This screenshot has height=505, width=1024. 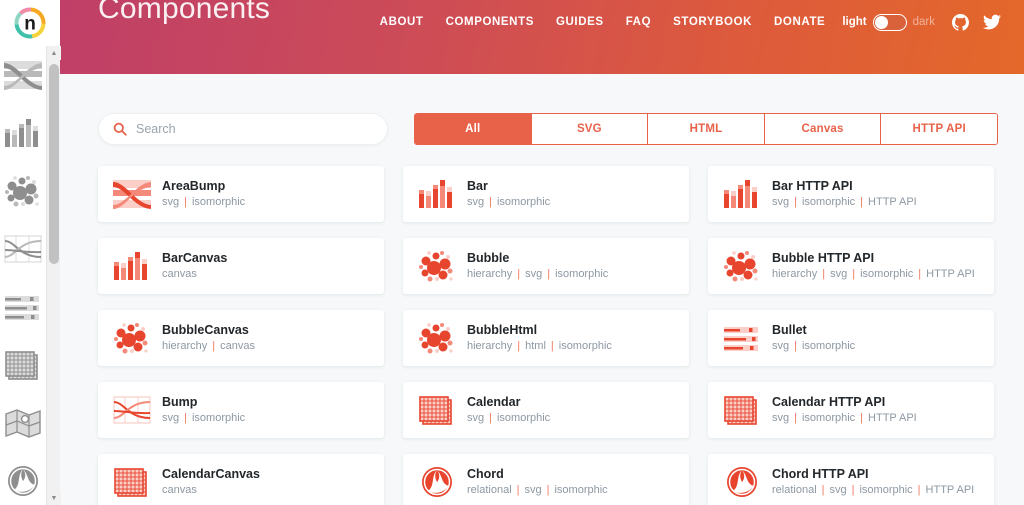 I want to click on nav-components: COMPONENTS, so click(x=490, y=22).